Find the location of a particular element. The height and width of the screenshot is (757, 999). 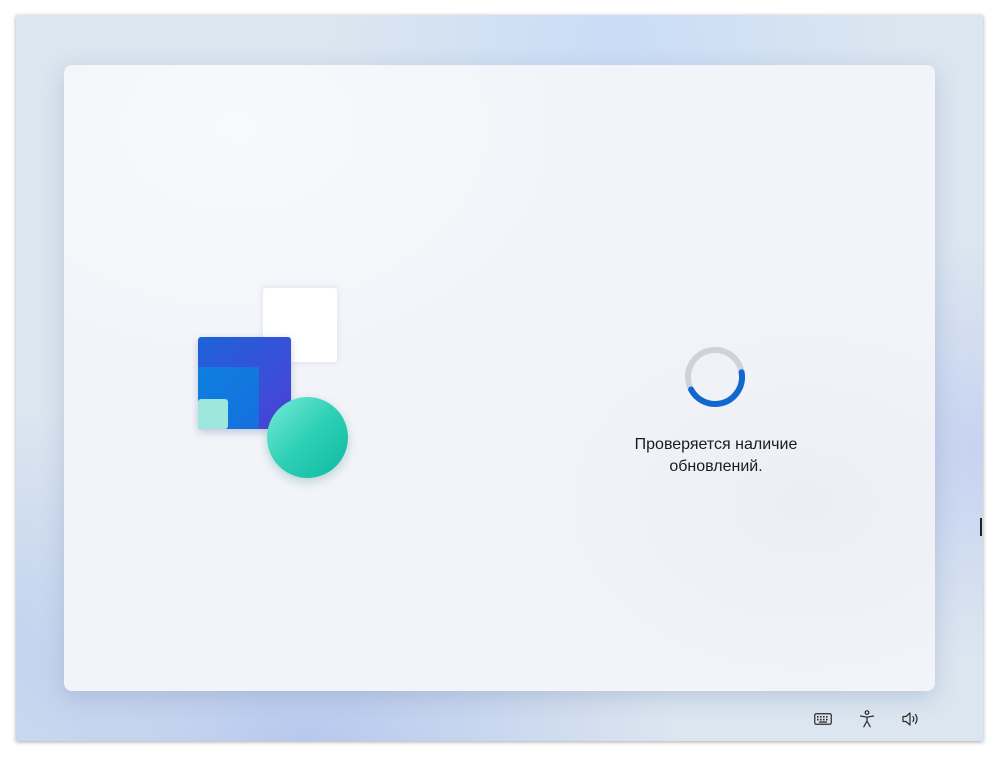

volume-icon is located at coordinates (911, 719).